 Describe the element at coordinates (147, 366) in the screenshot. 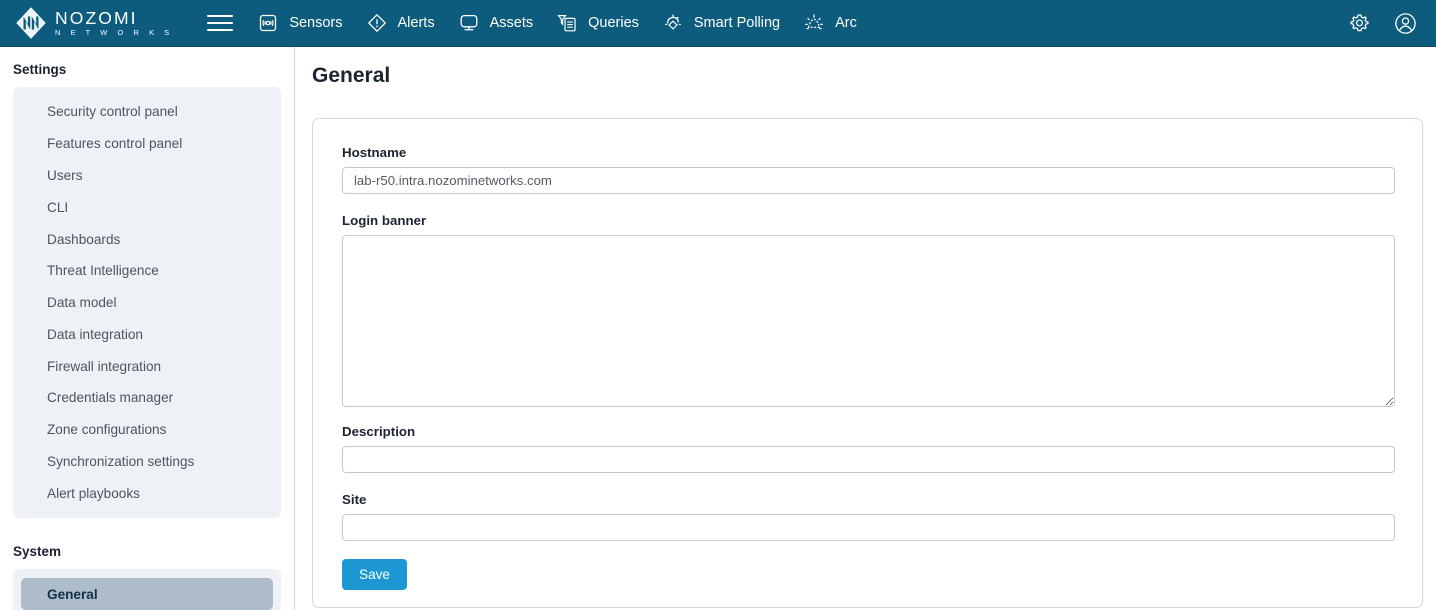

I see `sidebar-item-firewall-integration: Firewall integration` at that location.